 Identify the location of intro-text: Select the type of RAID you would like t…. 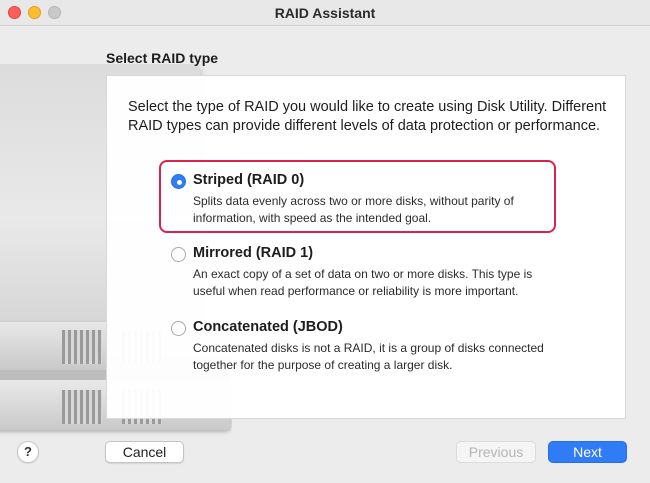
(367, 116).